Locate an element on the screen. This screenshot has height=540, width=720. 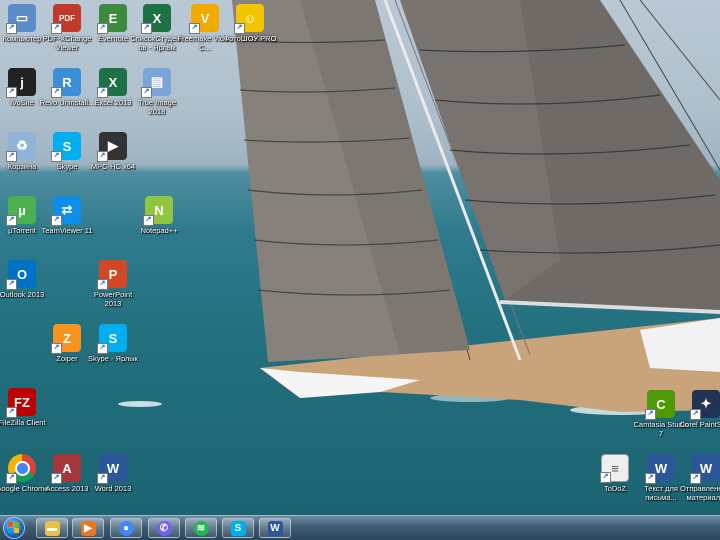
word-icon: W is located at coordinates (275, 528).